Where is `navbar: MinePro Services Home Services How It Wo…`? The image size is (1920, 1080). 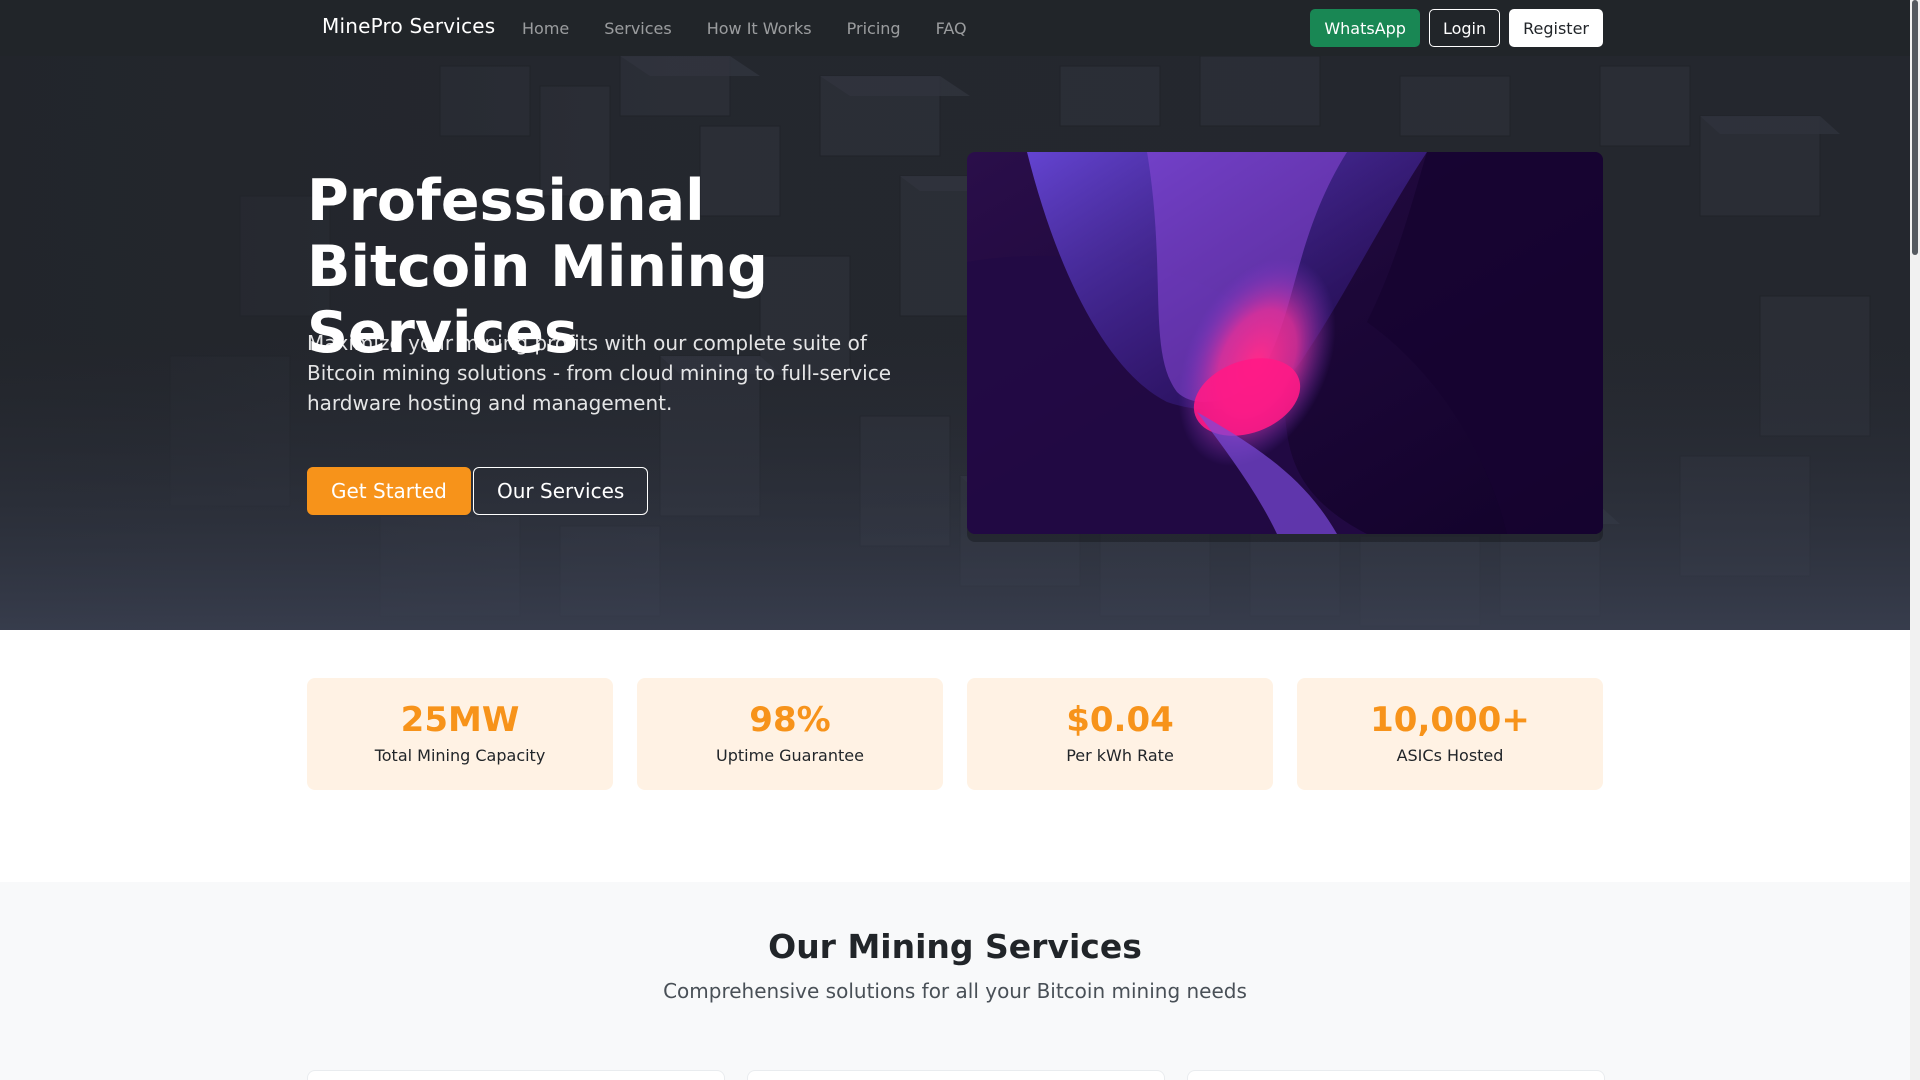 navbar: MinePro Services Home Services How It Wo… is located at coordinates (955, 28).